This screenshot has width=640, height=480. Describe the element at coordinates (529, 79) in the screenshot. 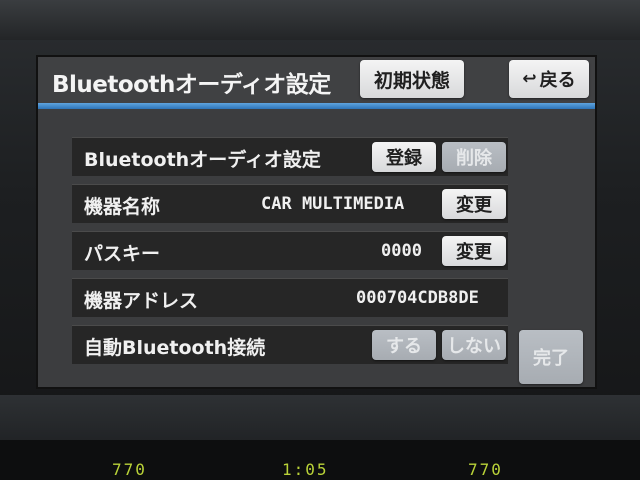

I see `return-arrow-icon: ↩` at that location.